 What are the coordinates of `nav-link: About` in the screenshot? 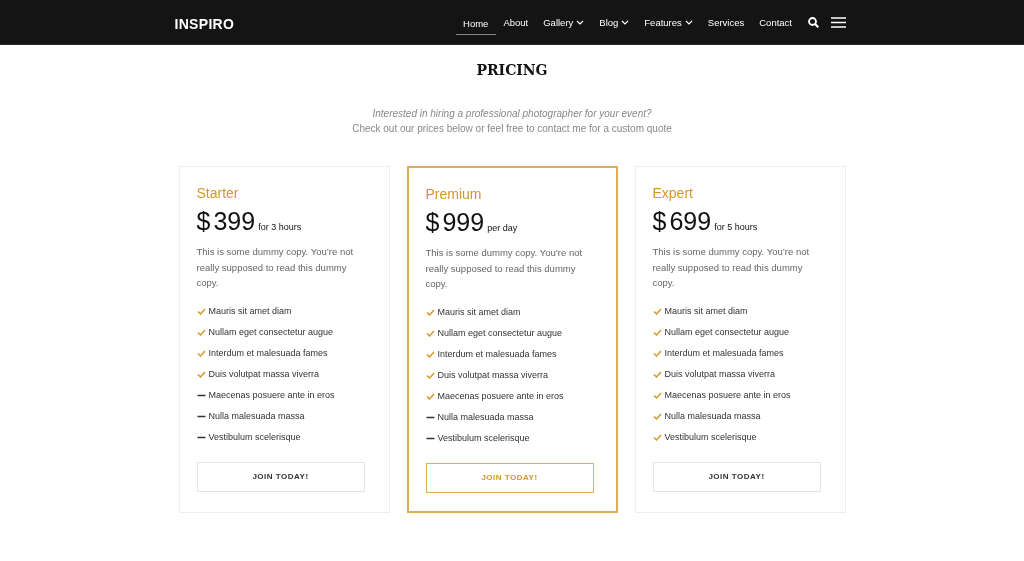 It's located at (515, 22).